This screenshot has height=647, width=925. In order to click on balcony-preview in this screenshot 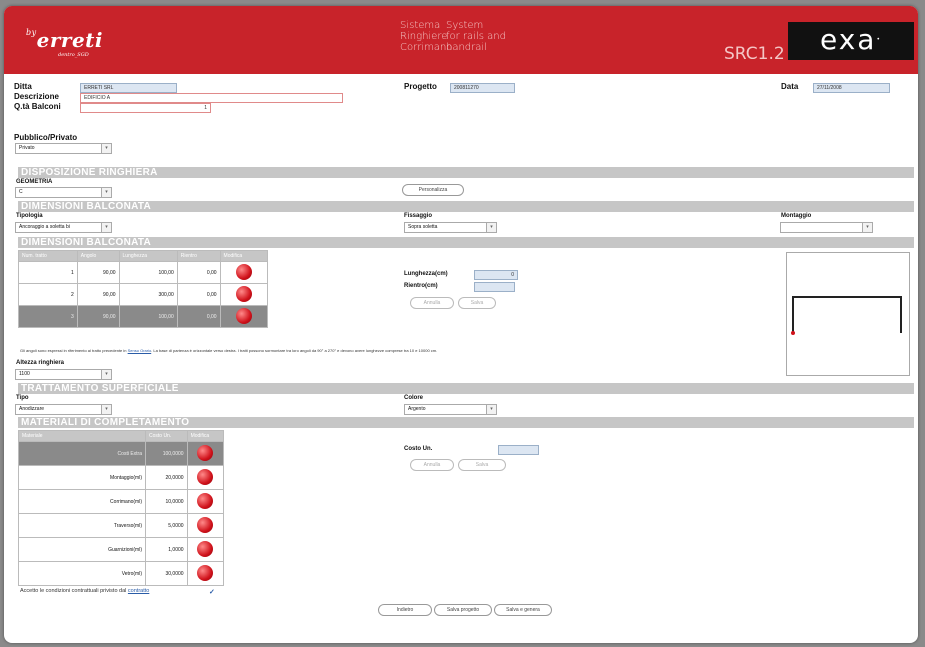, I will do `click(848, 314)`.